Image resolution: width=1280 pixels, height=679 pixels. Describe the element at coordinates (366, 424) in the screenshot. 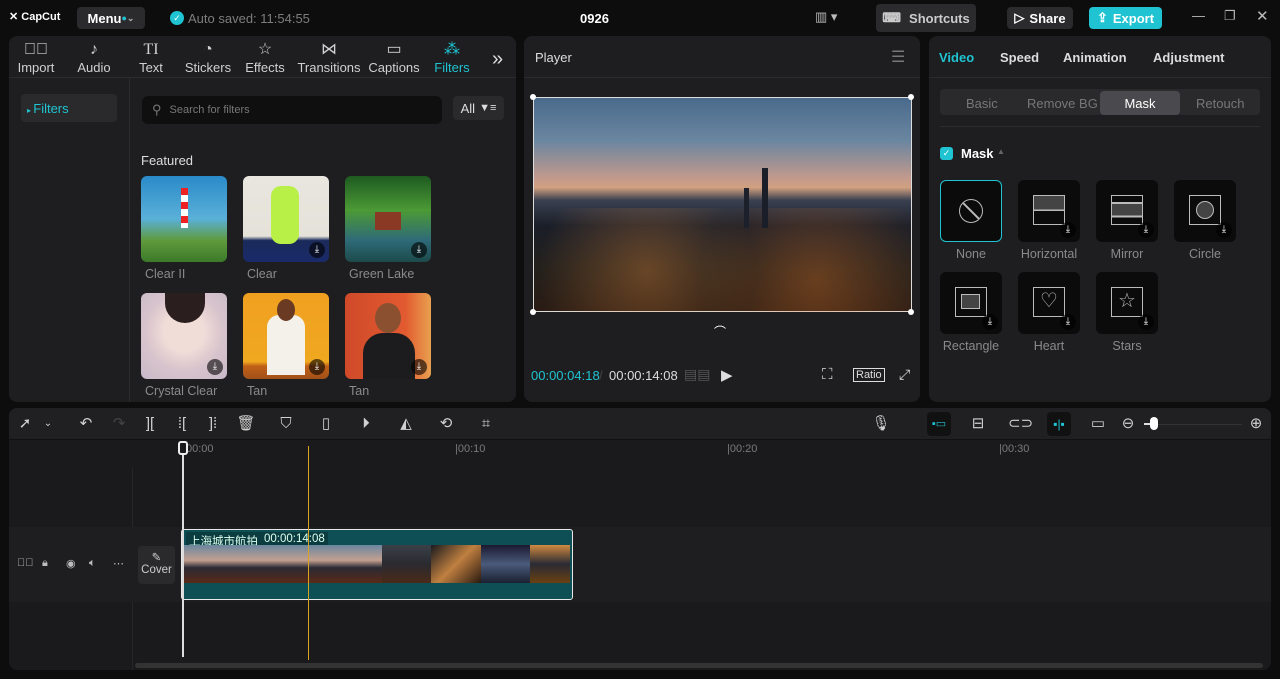

I see `reverse-icon: ⏵` at that location.